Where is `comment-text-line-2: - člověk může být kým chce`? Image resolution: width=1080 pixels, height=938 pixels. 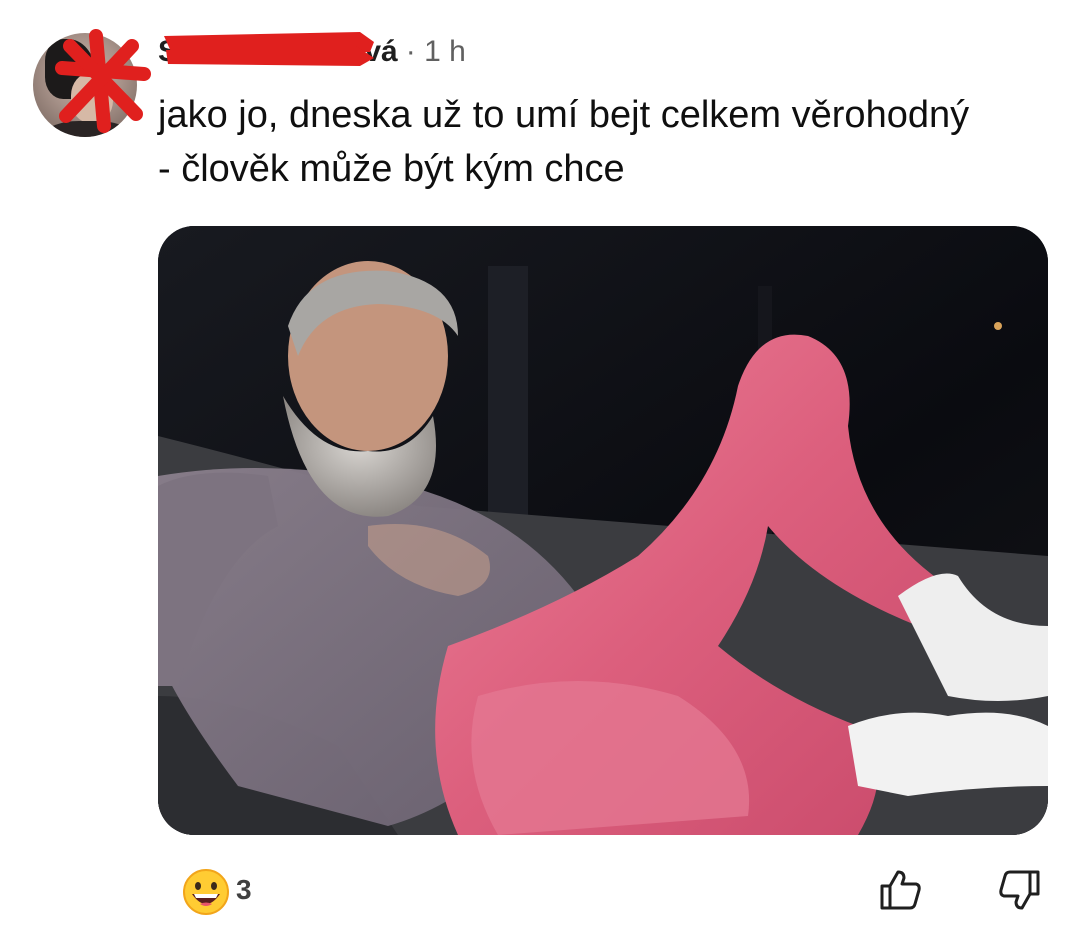
comment-text-line-2: - člověk může být kým chce is located at coordinates (391, 169).